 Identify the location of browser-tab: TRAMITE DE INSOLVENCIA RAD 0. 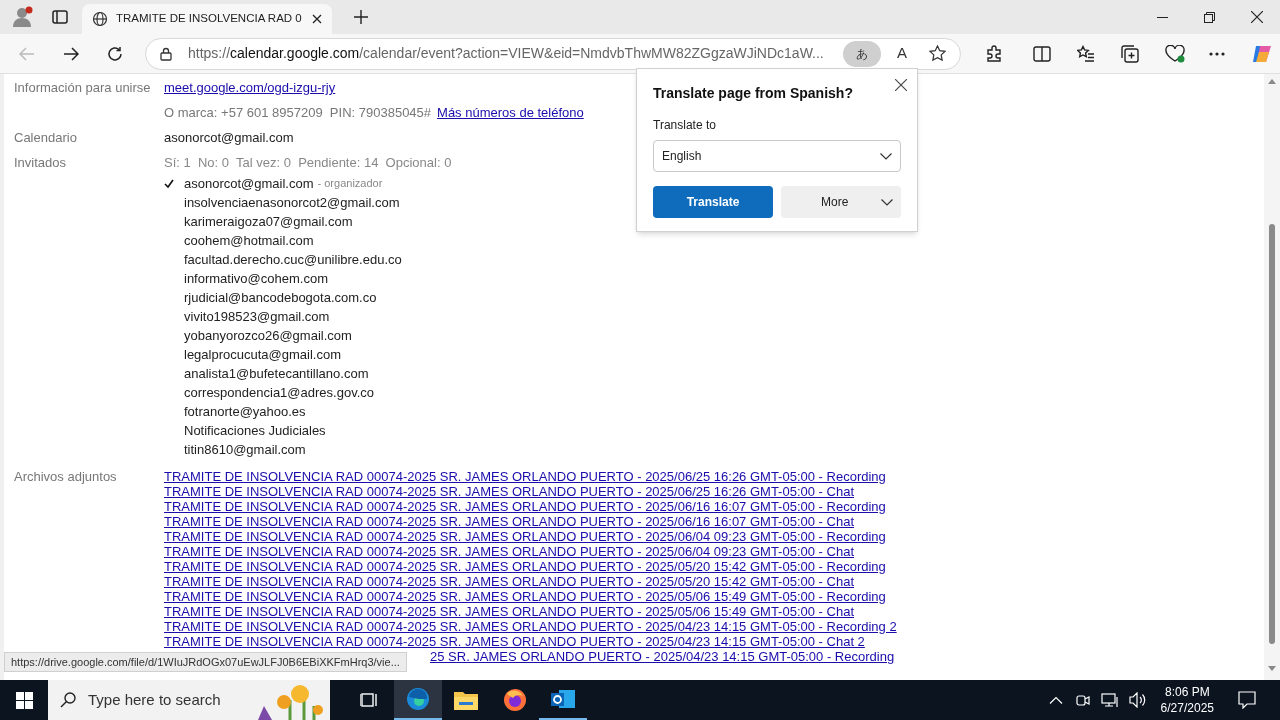
(207, 19).